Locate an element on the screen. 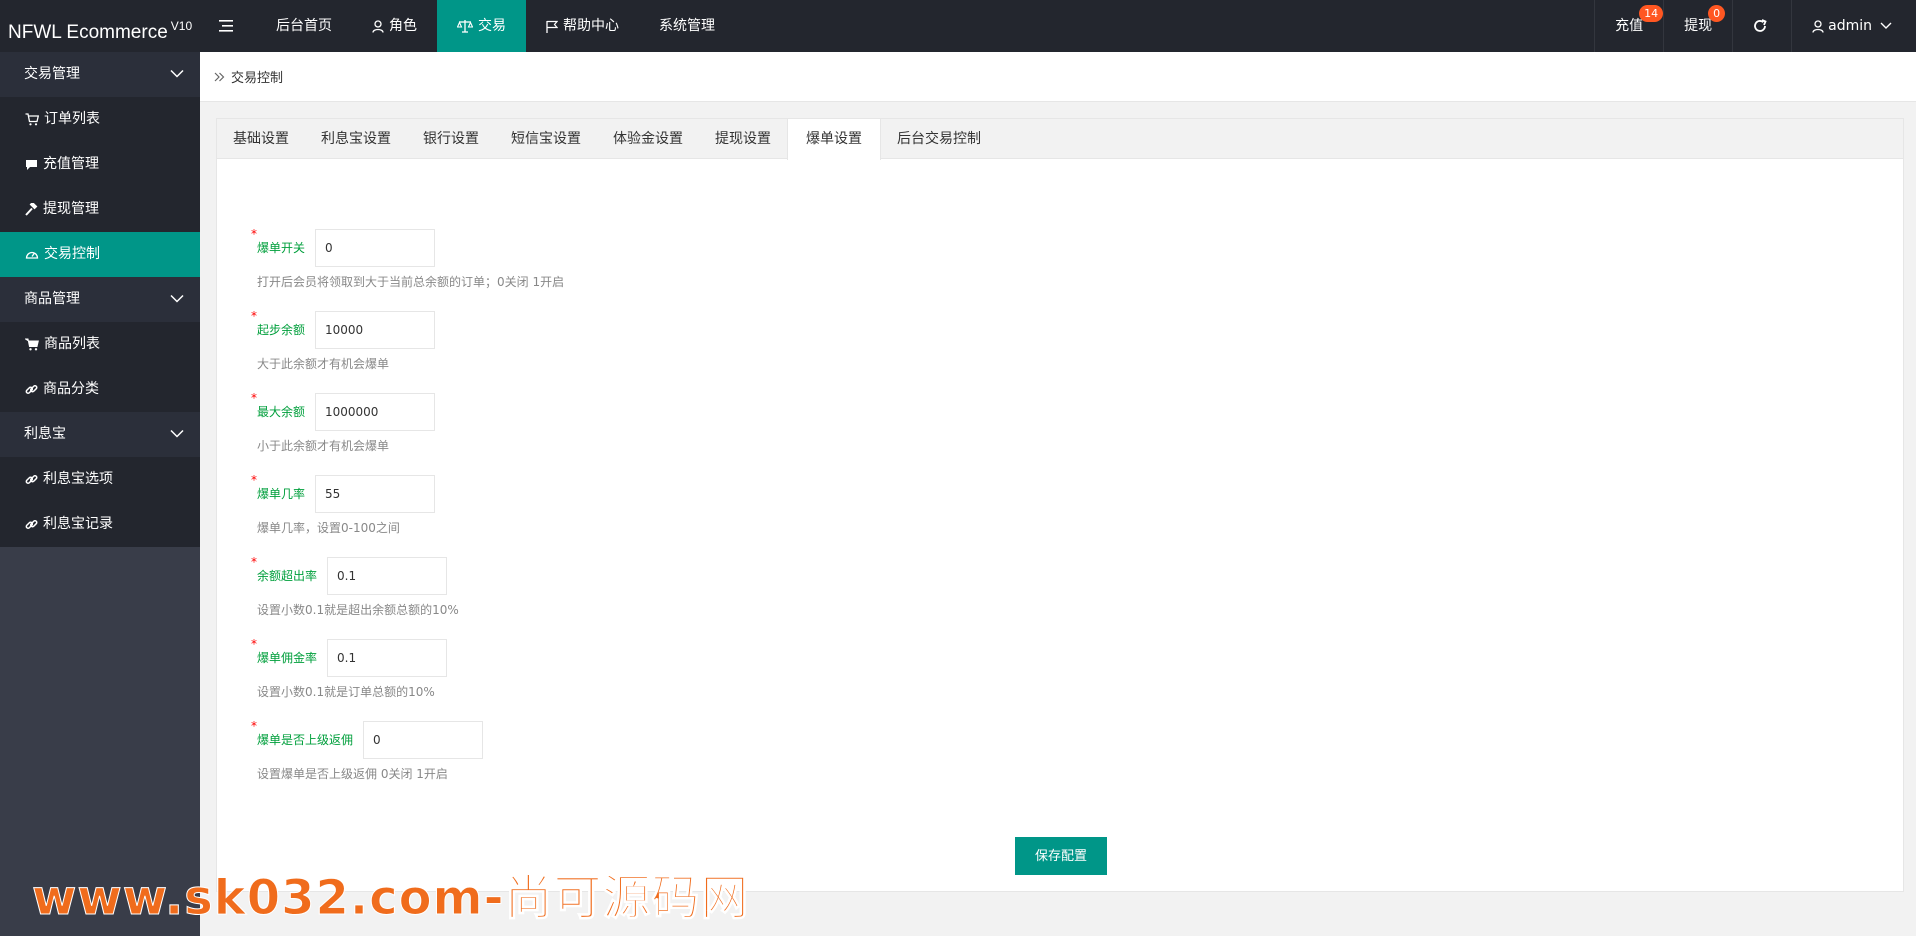 This screenshot has width=1916, height=936. field-hint: 设置小数0.1就是订单总额的10% is located at coordinates (346, 692).